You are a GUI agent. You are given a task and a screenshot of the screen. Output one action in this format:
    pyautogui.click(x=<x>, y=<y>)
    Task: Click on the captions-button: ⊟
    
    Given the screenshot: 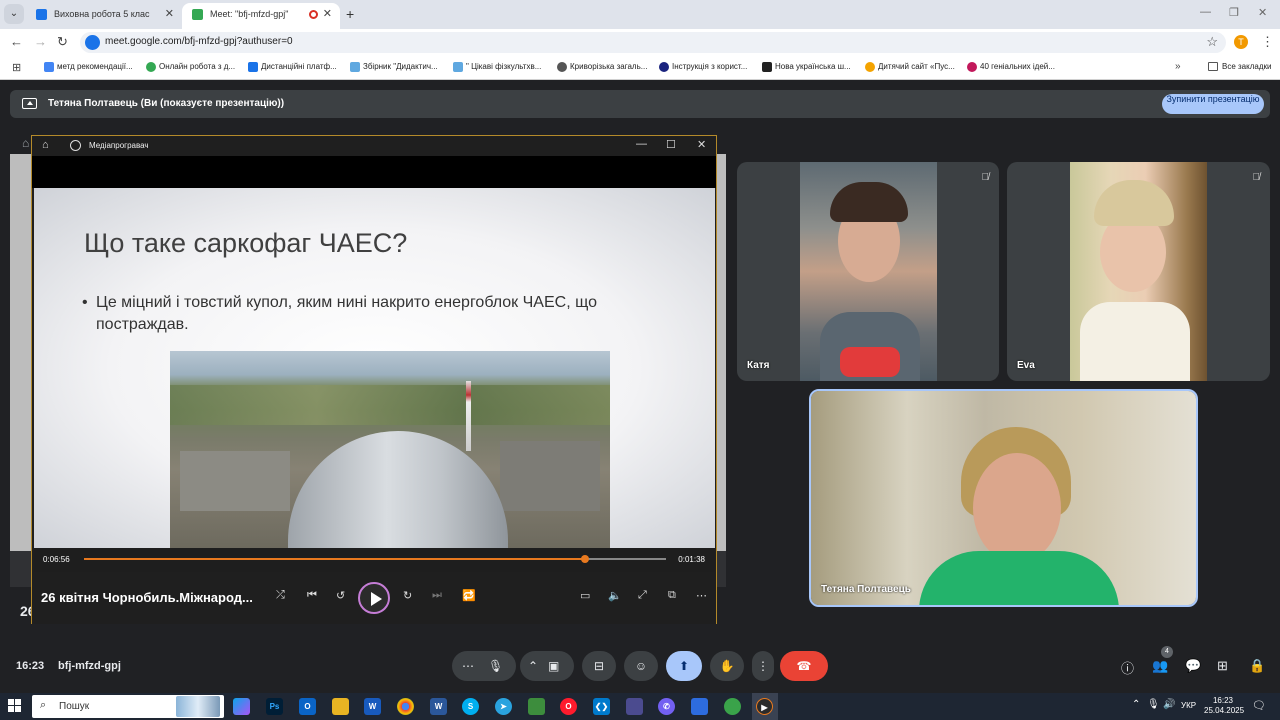 What is the action you would take?
    pyautogui.click(x=599, y=666)
    